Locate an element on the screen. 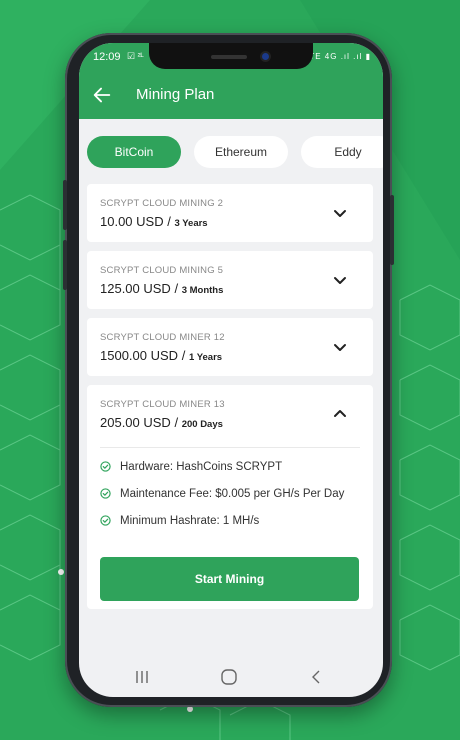 The width and height of the screenshot is (460, 740). front-camera is located at coordinates (265, 56).